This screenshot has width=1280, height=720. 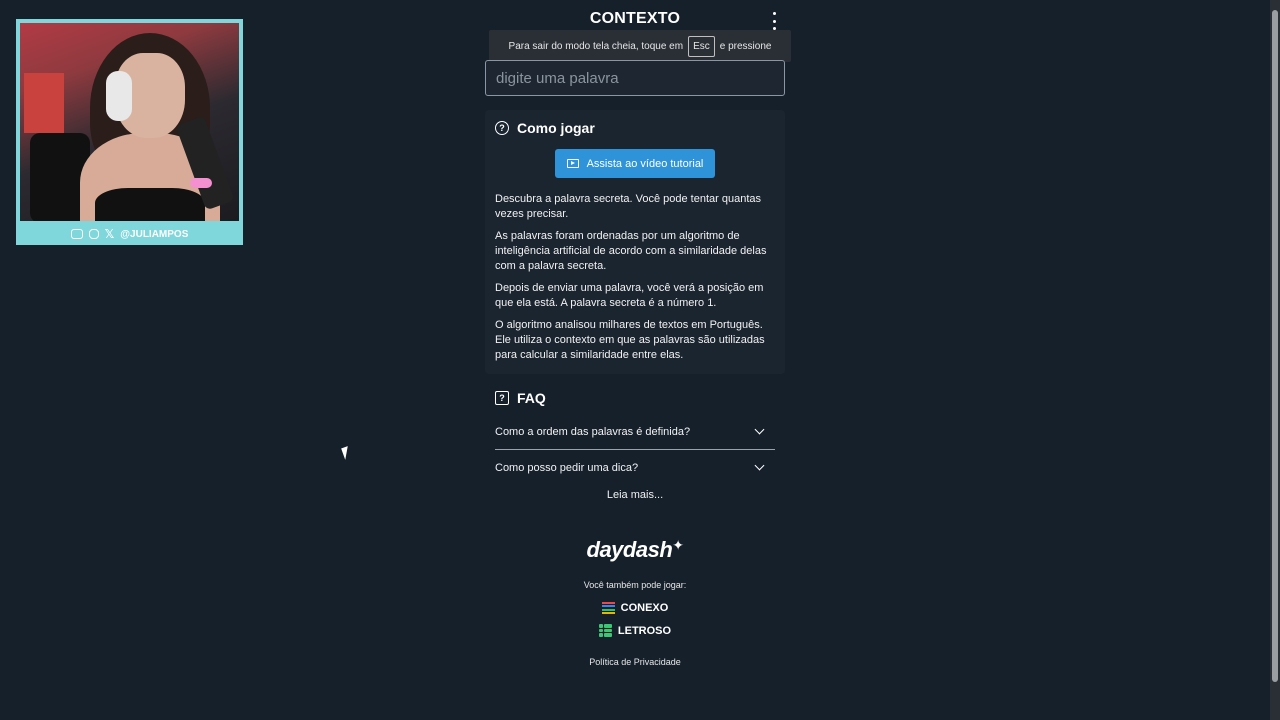 I want to click on webcam-social-bar: 𝕏 @JULIAMPOS, so click(x=129, y=234).